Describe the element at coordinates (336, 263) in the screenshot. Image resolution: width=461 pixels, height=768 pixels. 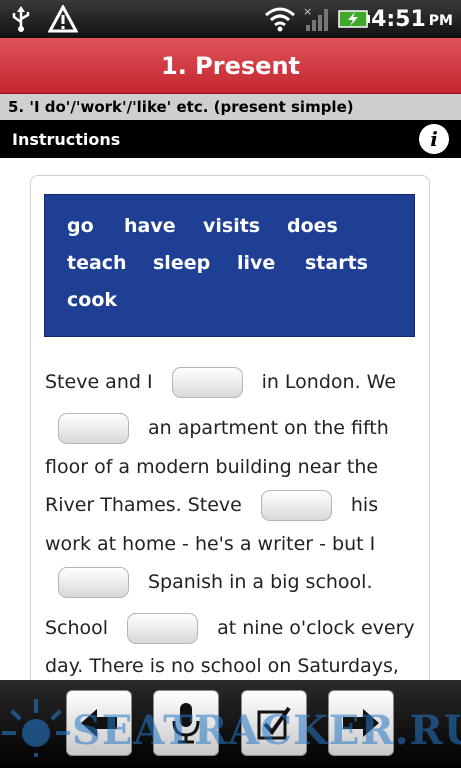
I see `word-chip: starts` at that location.